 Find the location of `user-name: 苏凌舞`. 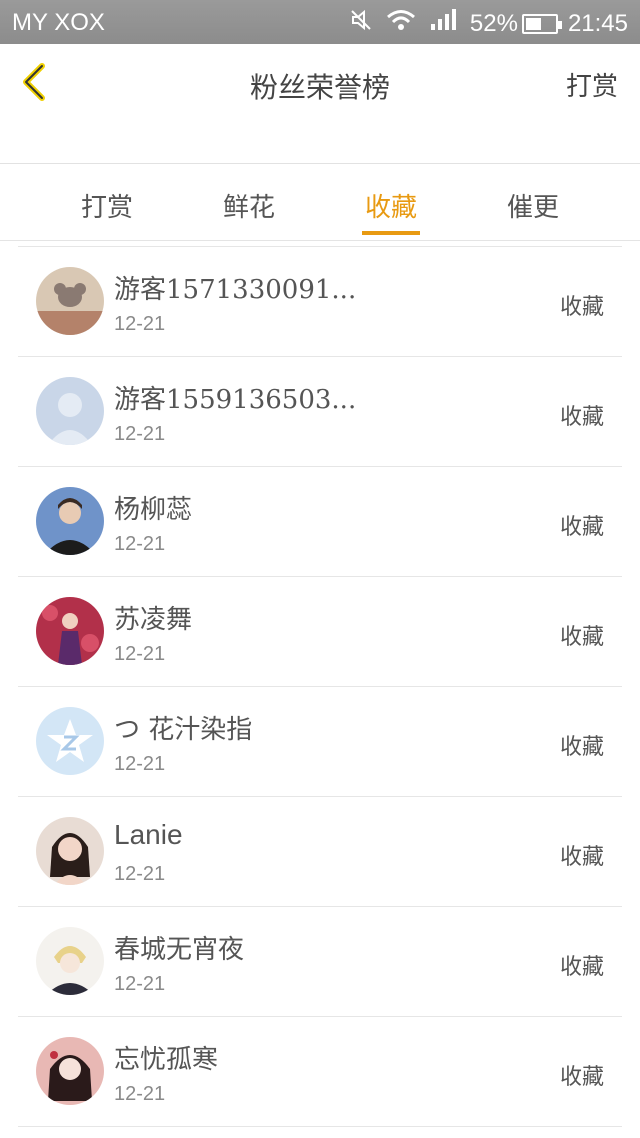

user-name: 苏凌舞 is located at coordinates (153, 620).